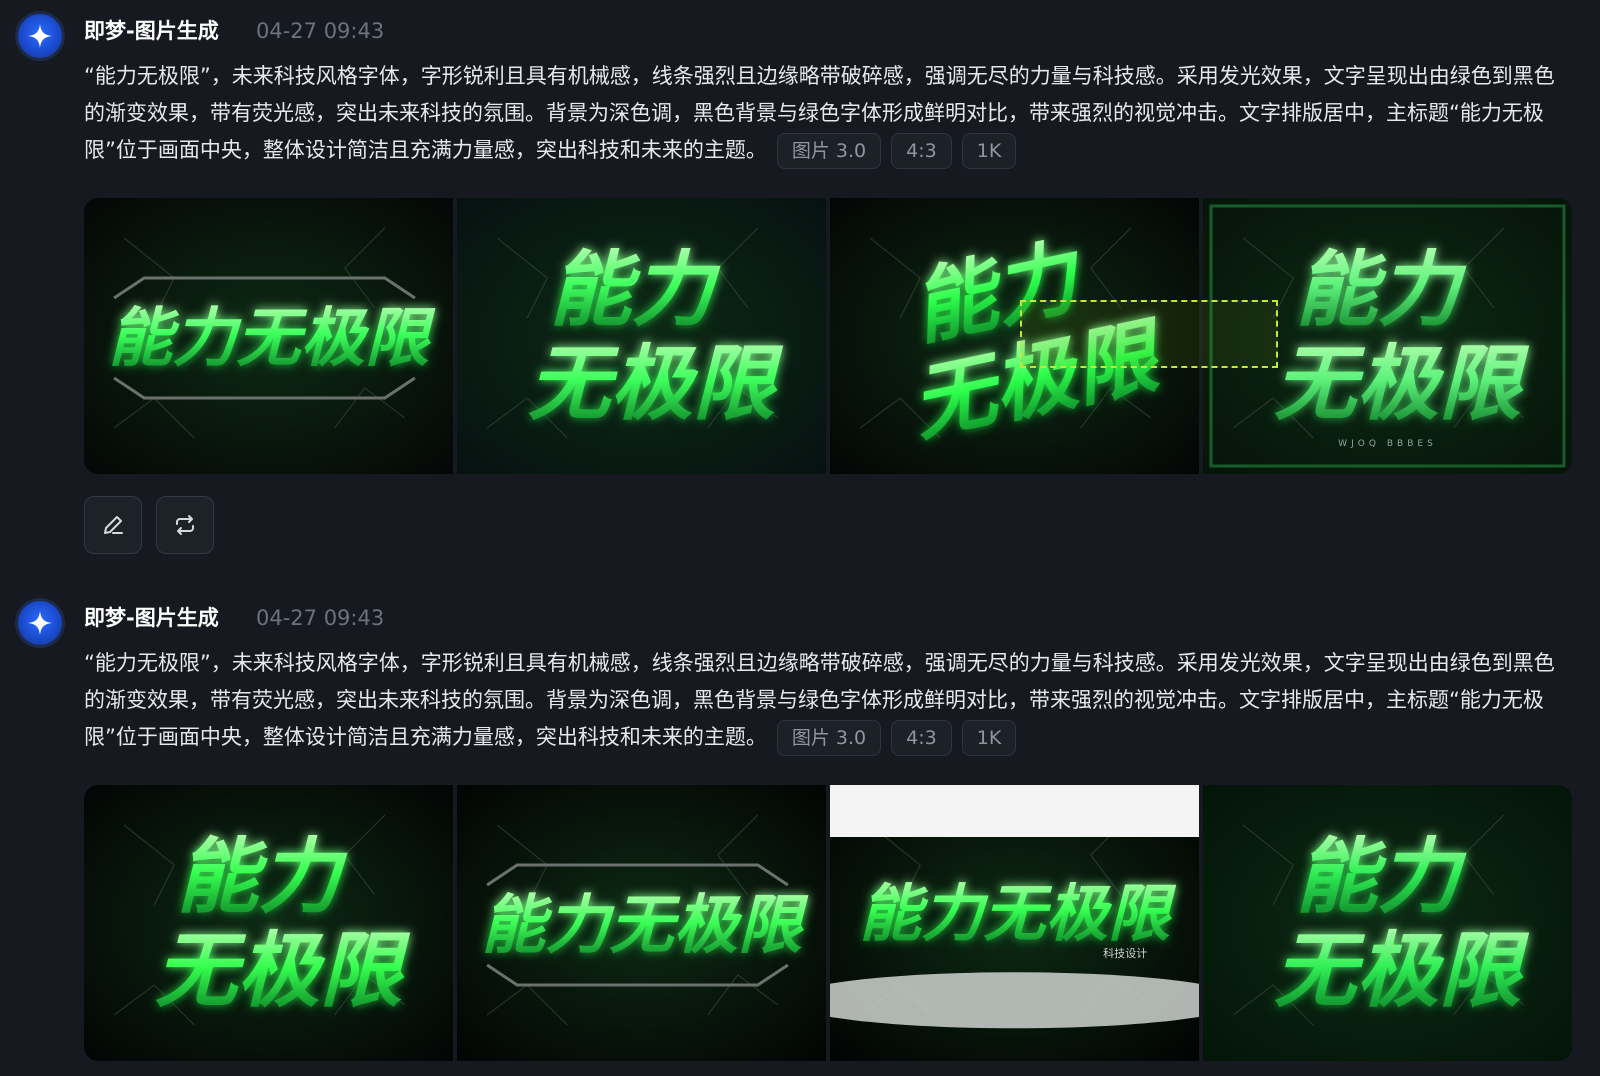 Image resolution: width=1600 pixels, height=1076 pixels. I want to click on repeat-icon, so click(185, 525).